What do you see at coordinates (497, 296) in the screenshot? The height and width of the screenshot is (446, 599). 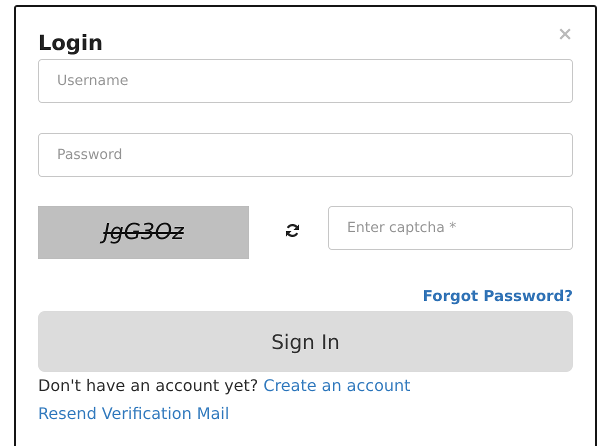 I see `forgot-password-link: Forgot Password?` at bounding box center [497, 296].